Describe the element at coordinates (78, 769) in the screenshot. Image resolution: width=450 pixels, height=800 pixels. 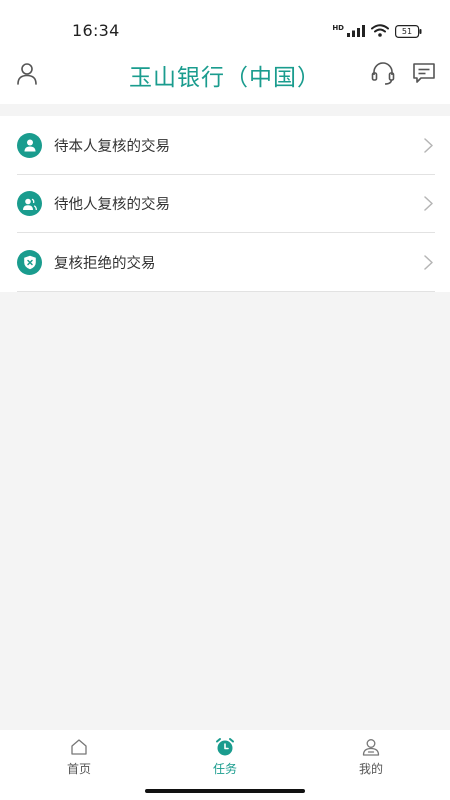
I see `tab-label: 首页` at that location.